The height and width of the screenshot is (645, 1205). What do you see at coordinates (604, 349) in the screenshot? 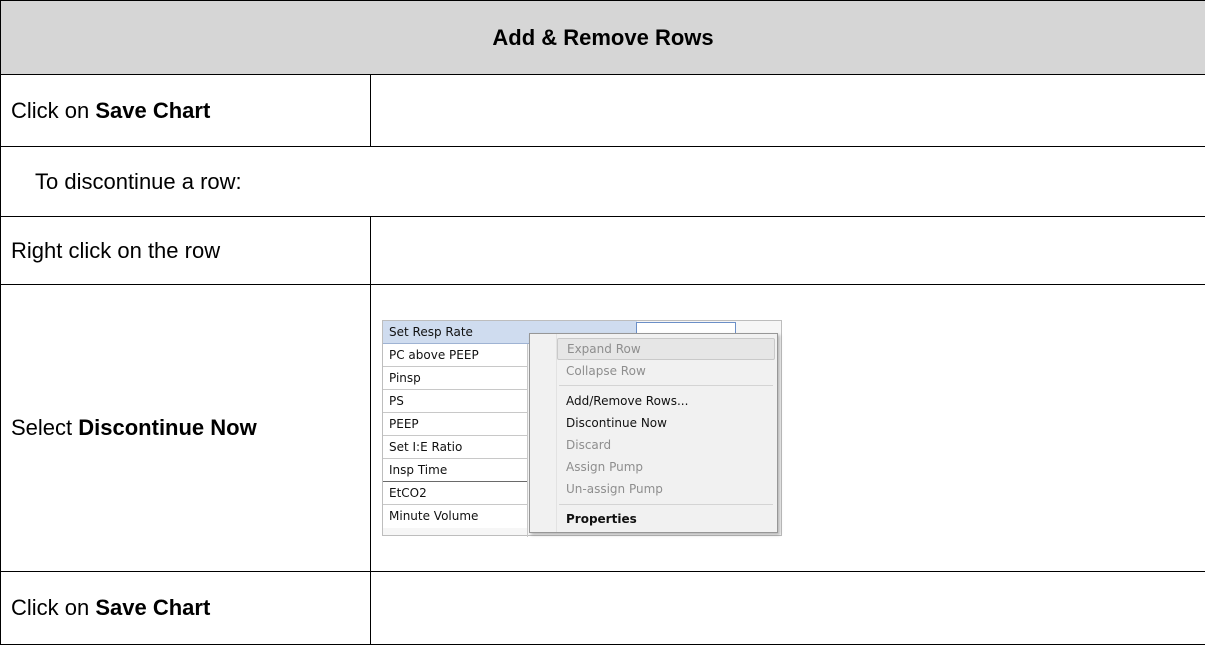
I see `menu-label: Expand Row` at bounding box center [604, 349].